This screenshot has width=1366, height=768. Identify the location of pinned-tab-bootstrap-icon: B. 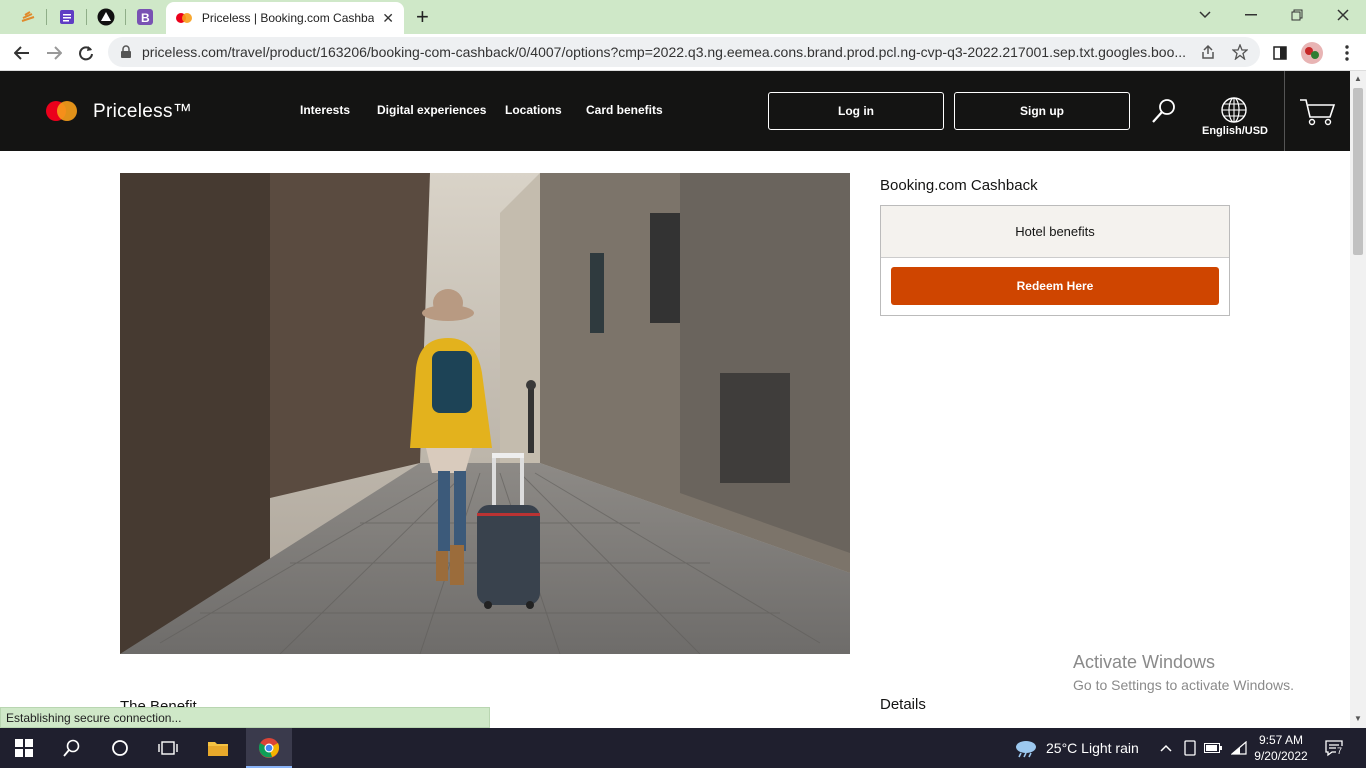
(145, 17).